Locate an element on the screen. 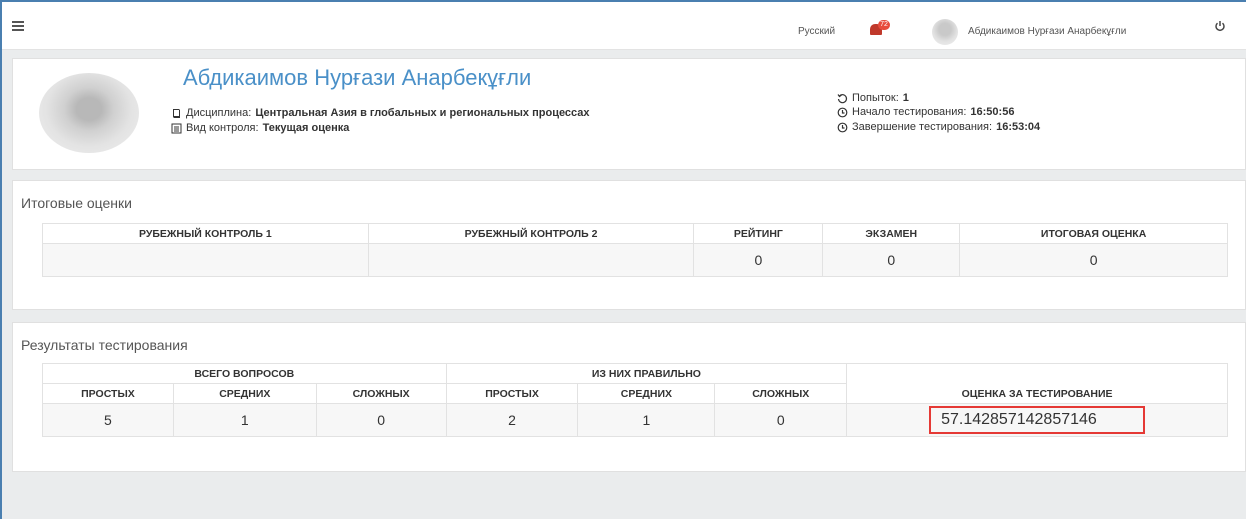 This screenshot has height=519, width=1246. avatar is located at coordinates (945, 32).